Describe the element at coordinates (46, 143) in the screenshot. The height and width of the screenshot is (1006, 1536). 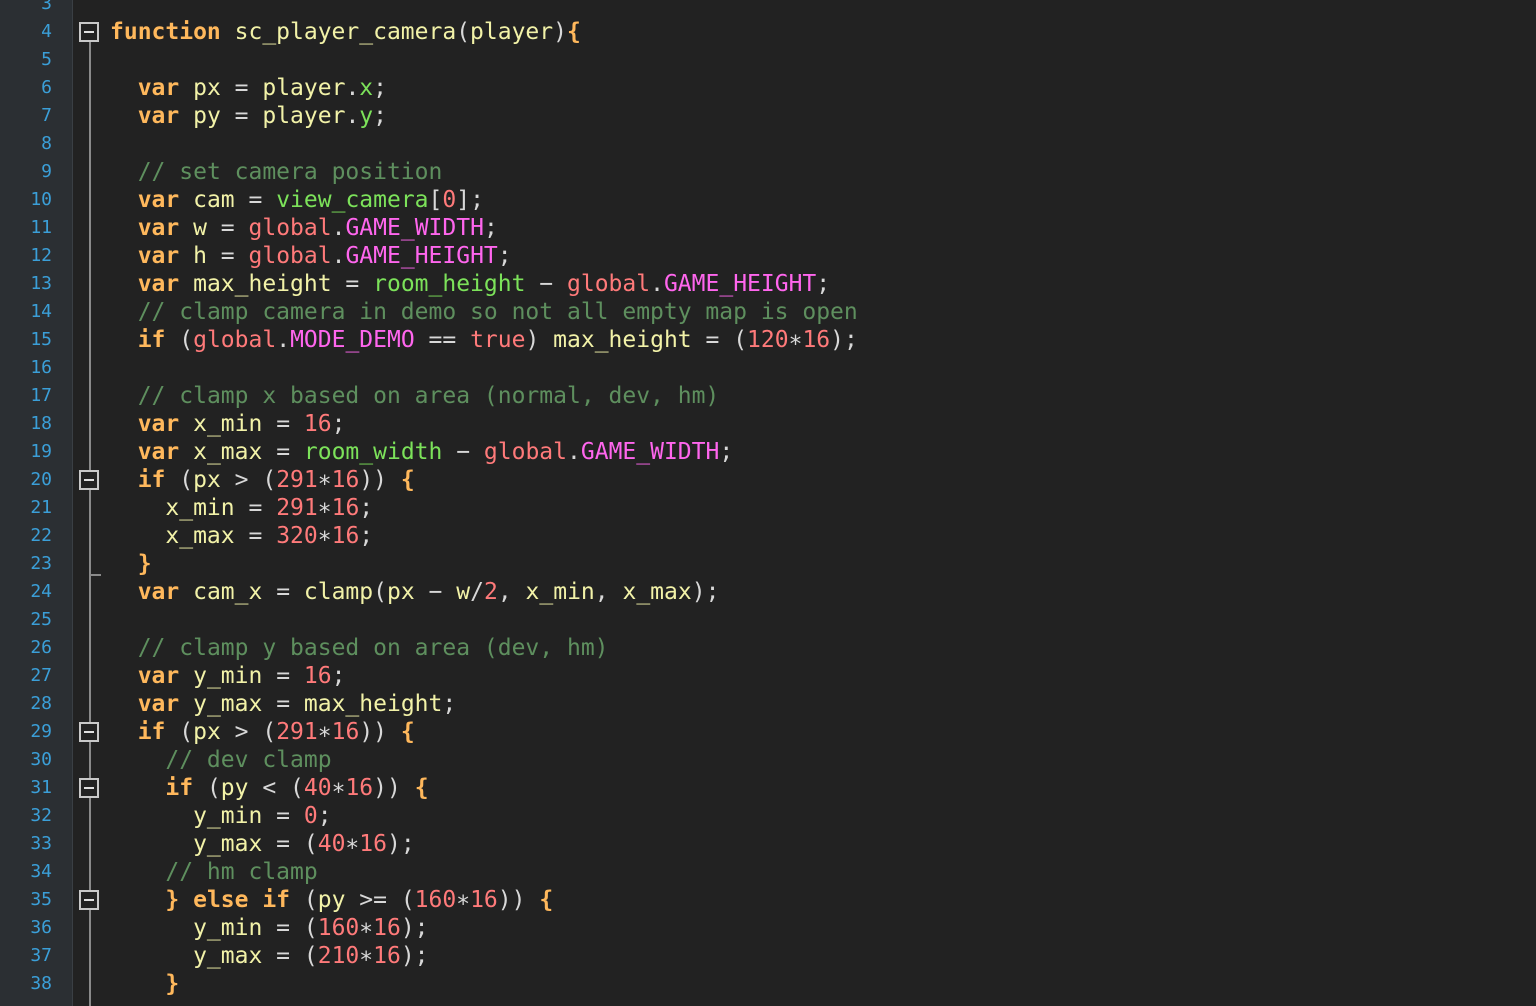
I see `line-number: 8` at that location.